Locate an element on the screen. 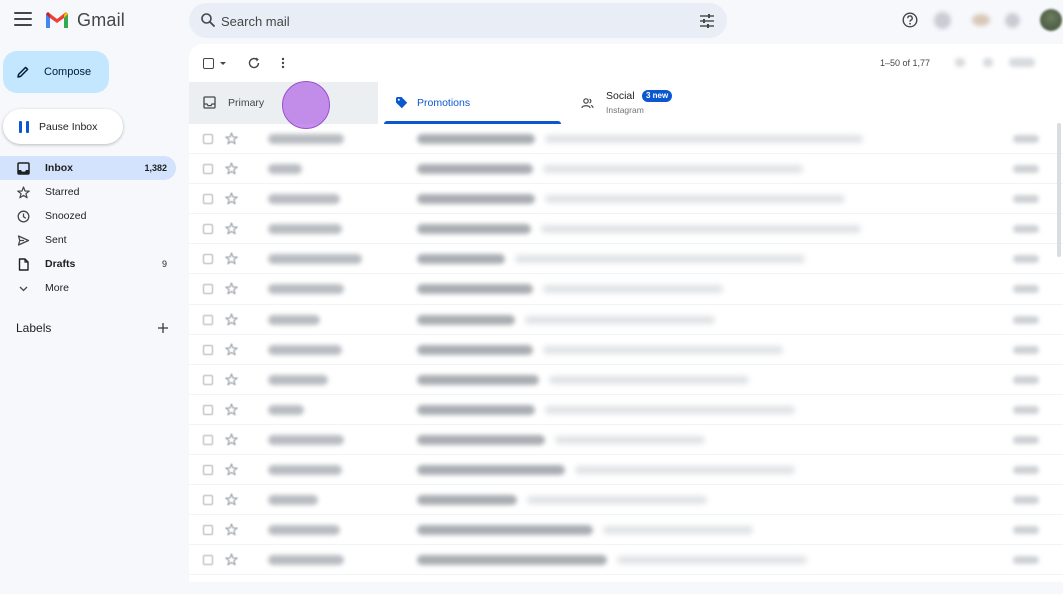 Image resolution: width=1063 pixels, height=594 pixels. tab-social: Social 3 new Instagram is located at coordinates (669, 103).